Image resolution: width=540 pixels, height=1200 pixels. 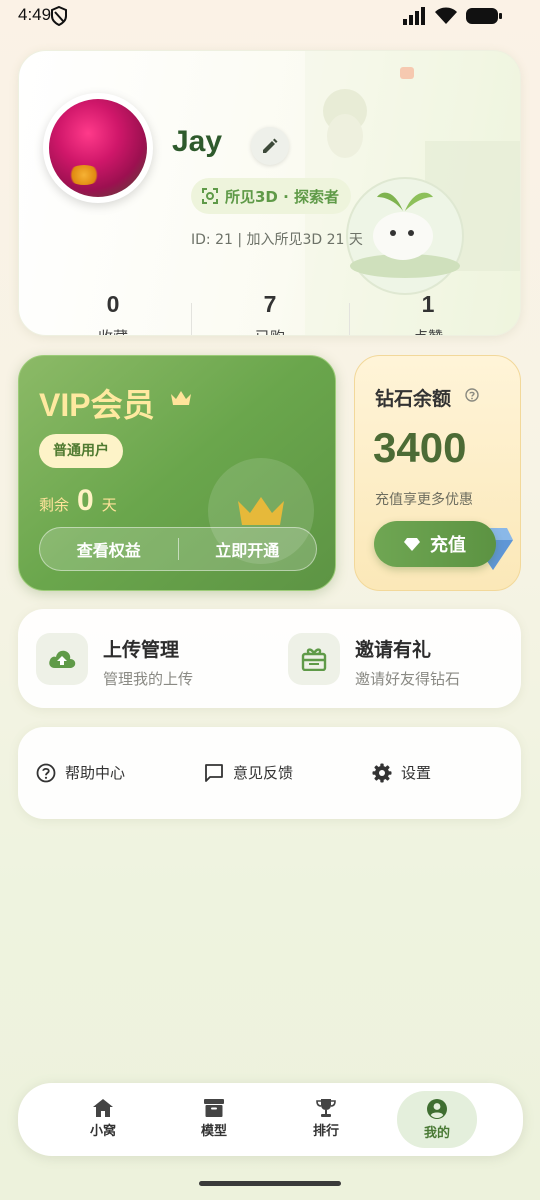 I want to click on quick-actions-card: 上传管理 管理我的上传 邀请有礼 邀请好友得钻石, so click(x=269, y=658).